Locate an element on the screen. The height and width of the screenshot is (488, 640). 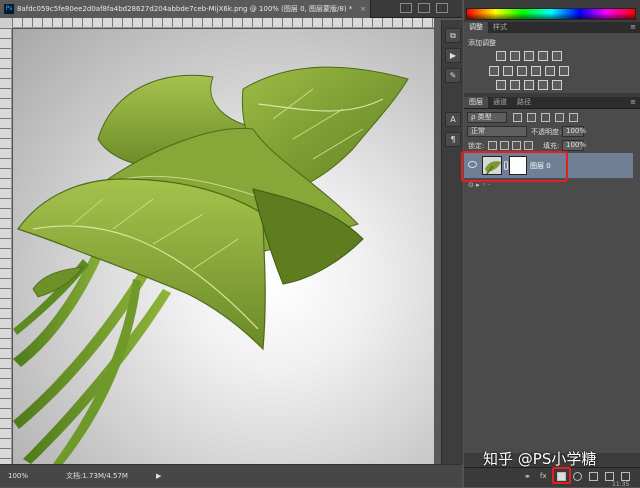
character-icon: A is located at coordinates (453, 119).